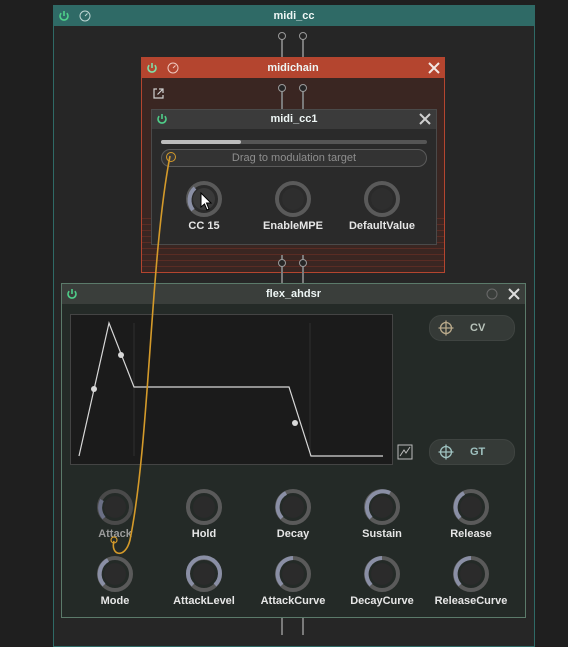 The height and width of the screenshot is (647, 568). What do you see at coordinates (115, 534) in the screenshot?
I see `knob-label: Attack` at bounding box center [115, 534].